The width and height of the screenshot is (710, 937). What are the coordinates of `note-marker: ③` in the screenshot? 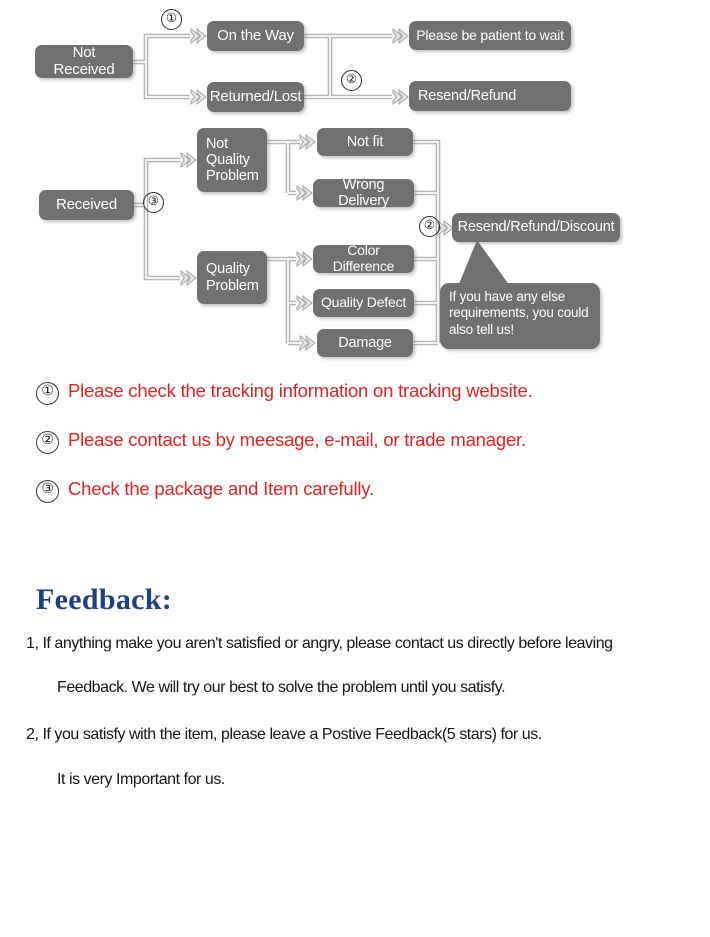 It's located at (47, 491).